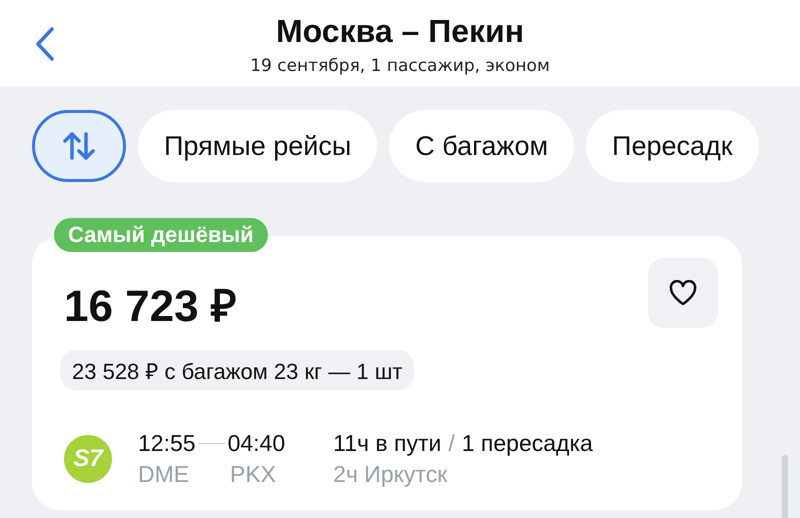  What do you see at coordinates (527, 443) in the screenshot?
I see `stops-count: 1 пересадка` at bounding box center [527, 443].